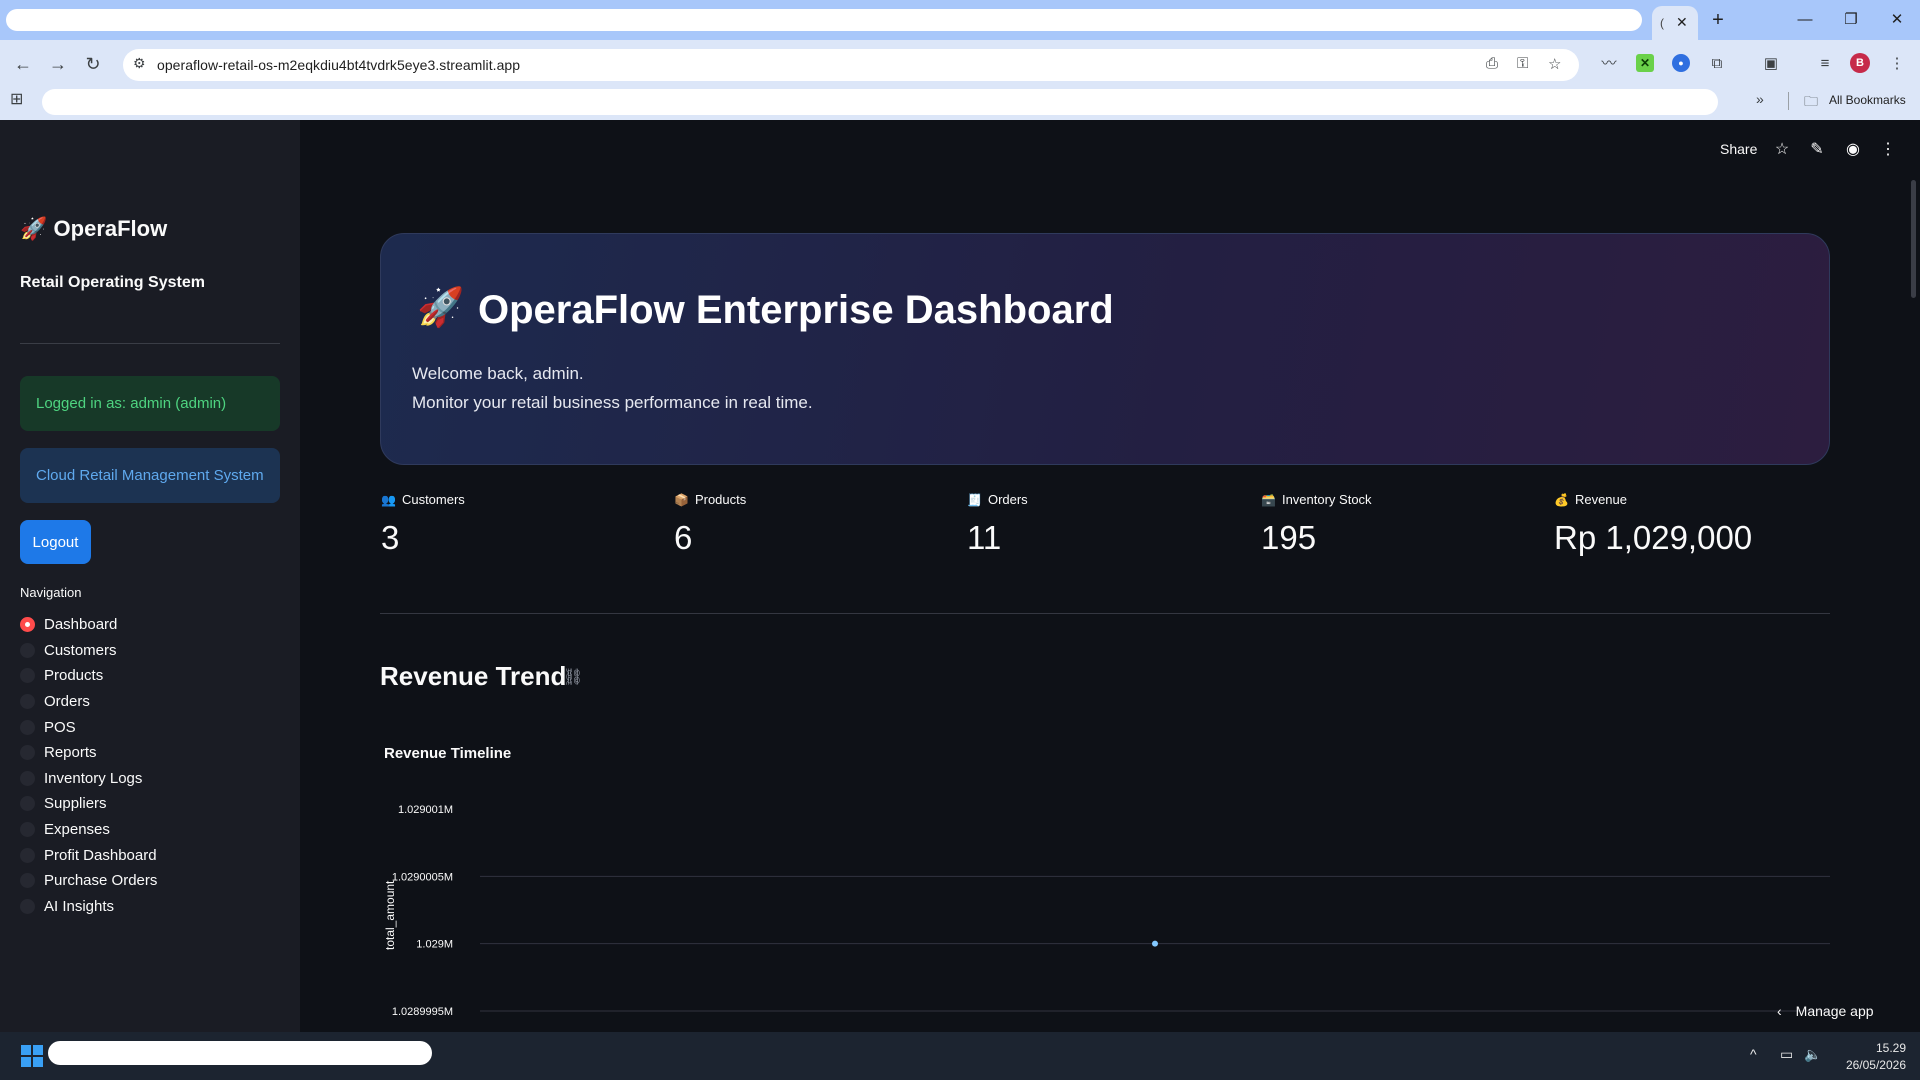 This screenshot has width=1920, height=1080. Describe the element at coordinates (1738, 149) in the screenshot. I see `share-button: Share` at that location.